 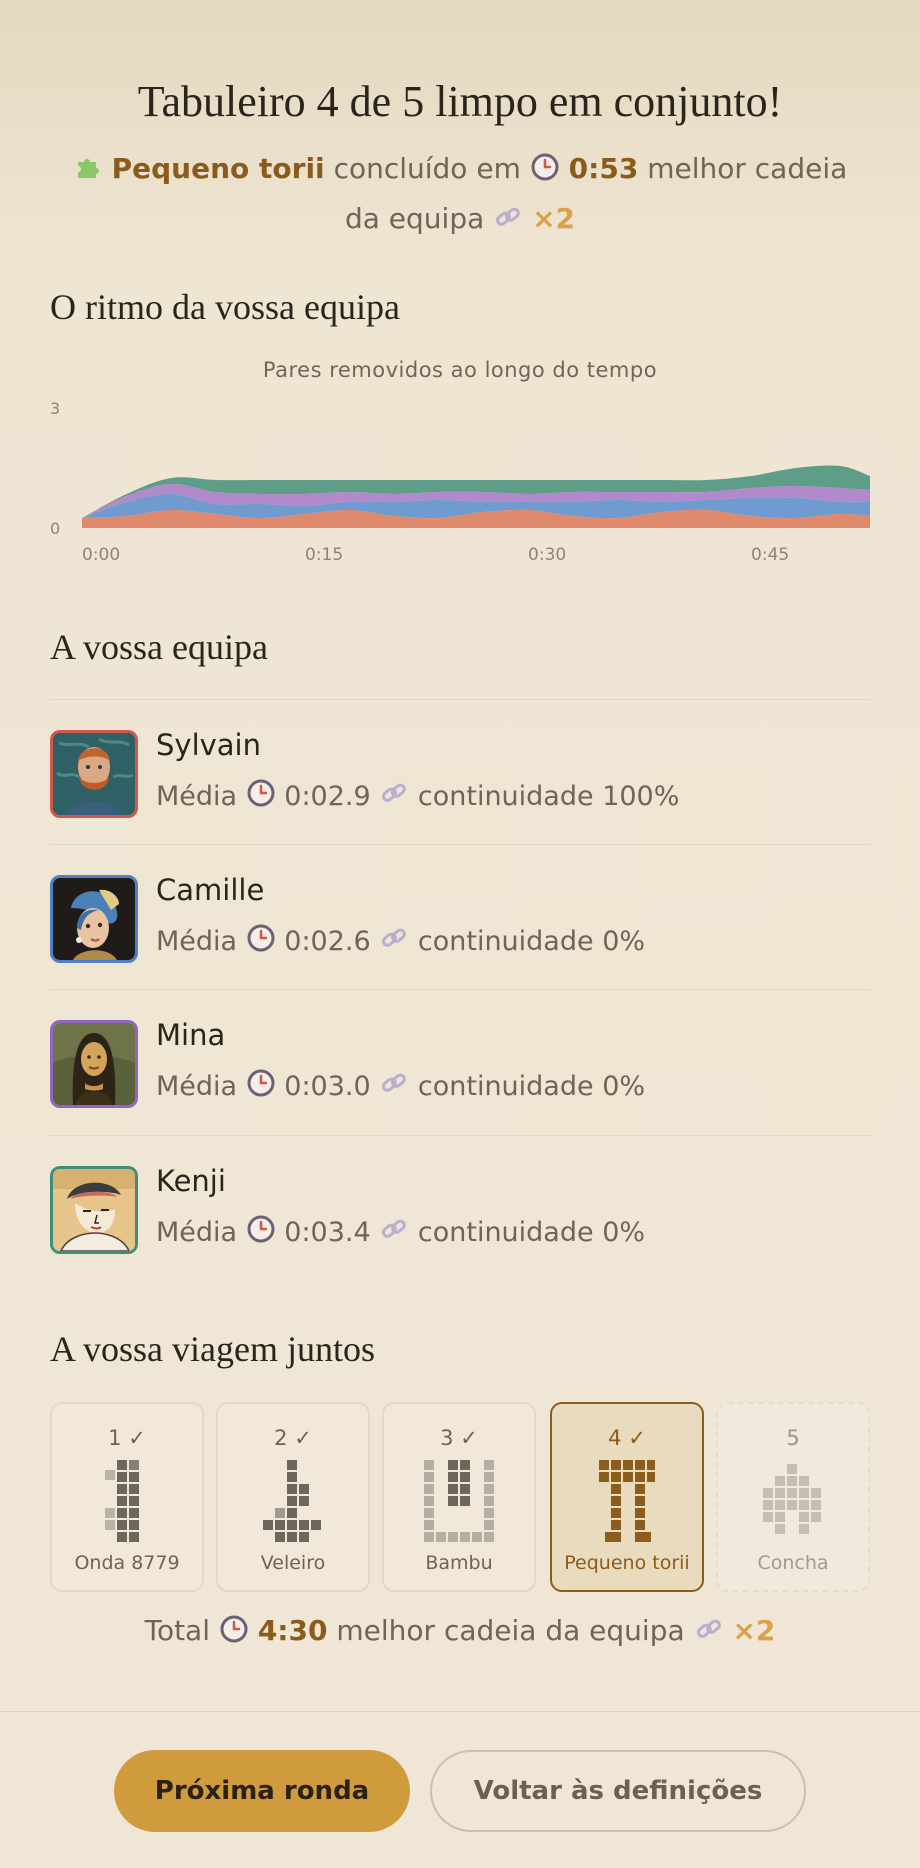 I want to click on x-tick-label: 0:45, so click(x=770, y=552).